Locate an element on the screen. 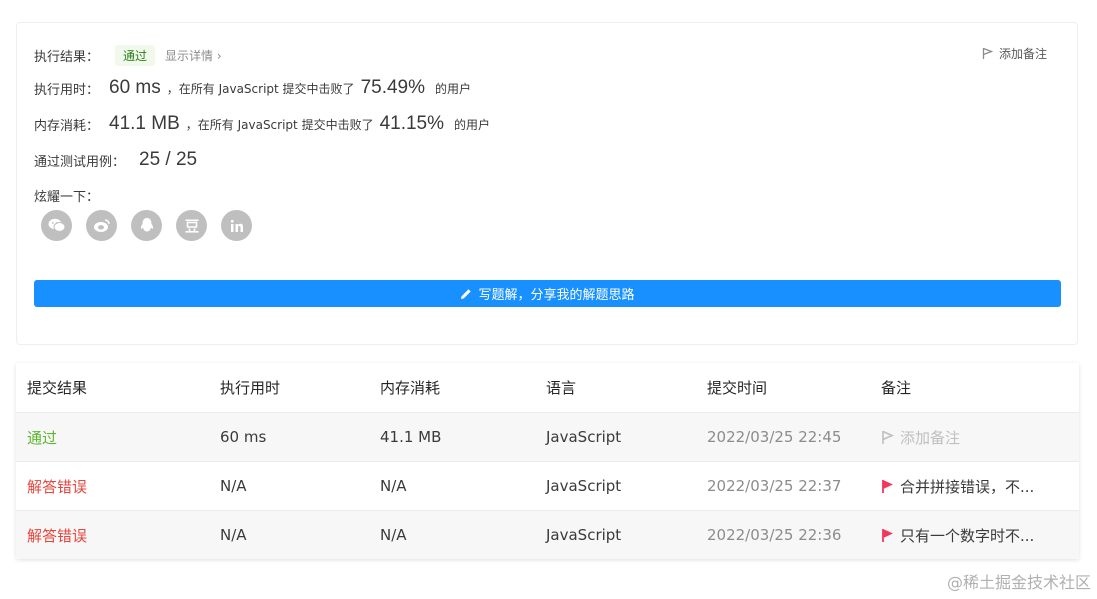 The image size is (1097, 599). share-label-row: 炫耀一下： is located at coordinates (66, 195).